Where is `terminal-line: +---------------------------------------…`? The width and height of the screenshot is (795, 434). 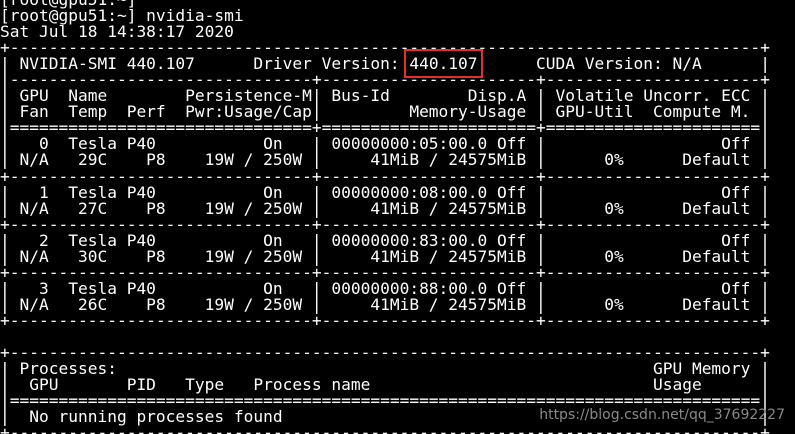 terminal-line: +---------------------------------------… is located at coordinates (385, 428).